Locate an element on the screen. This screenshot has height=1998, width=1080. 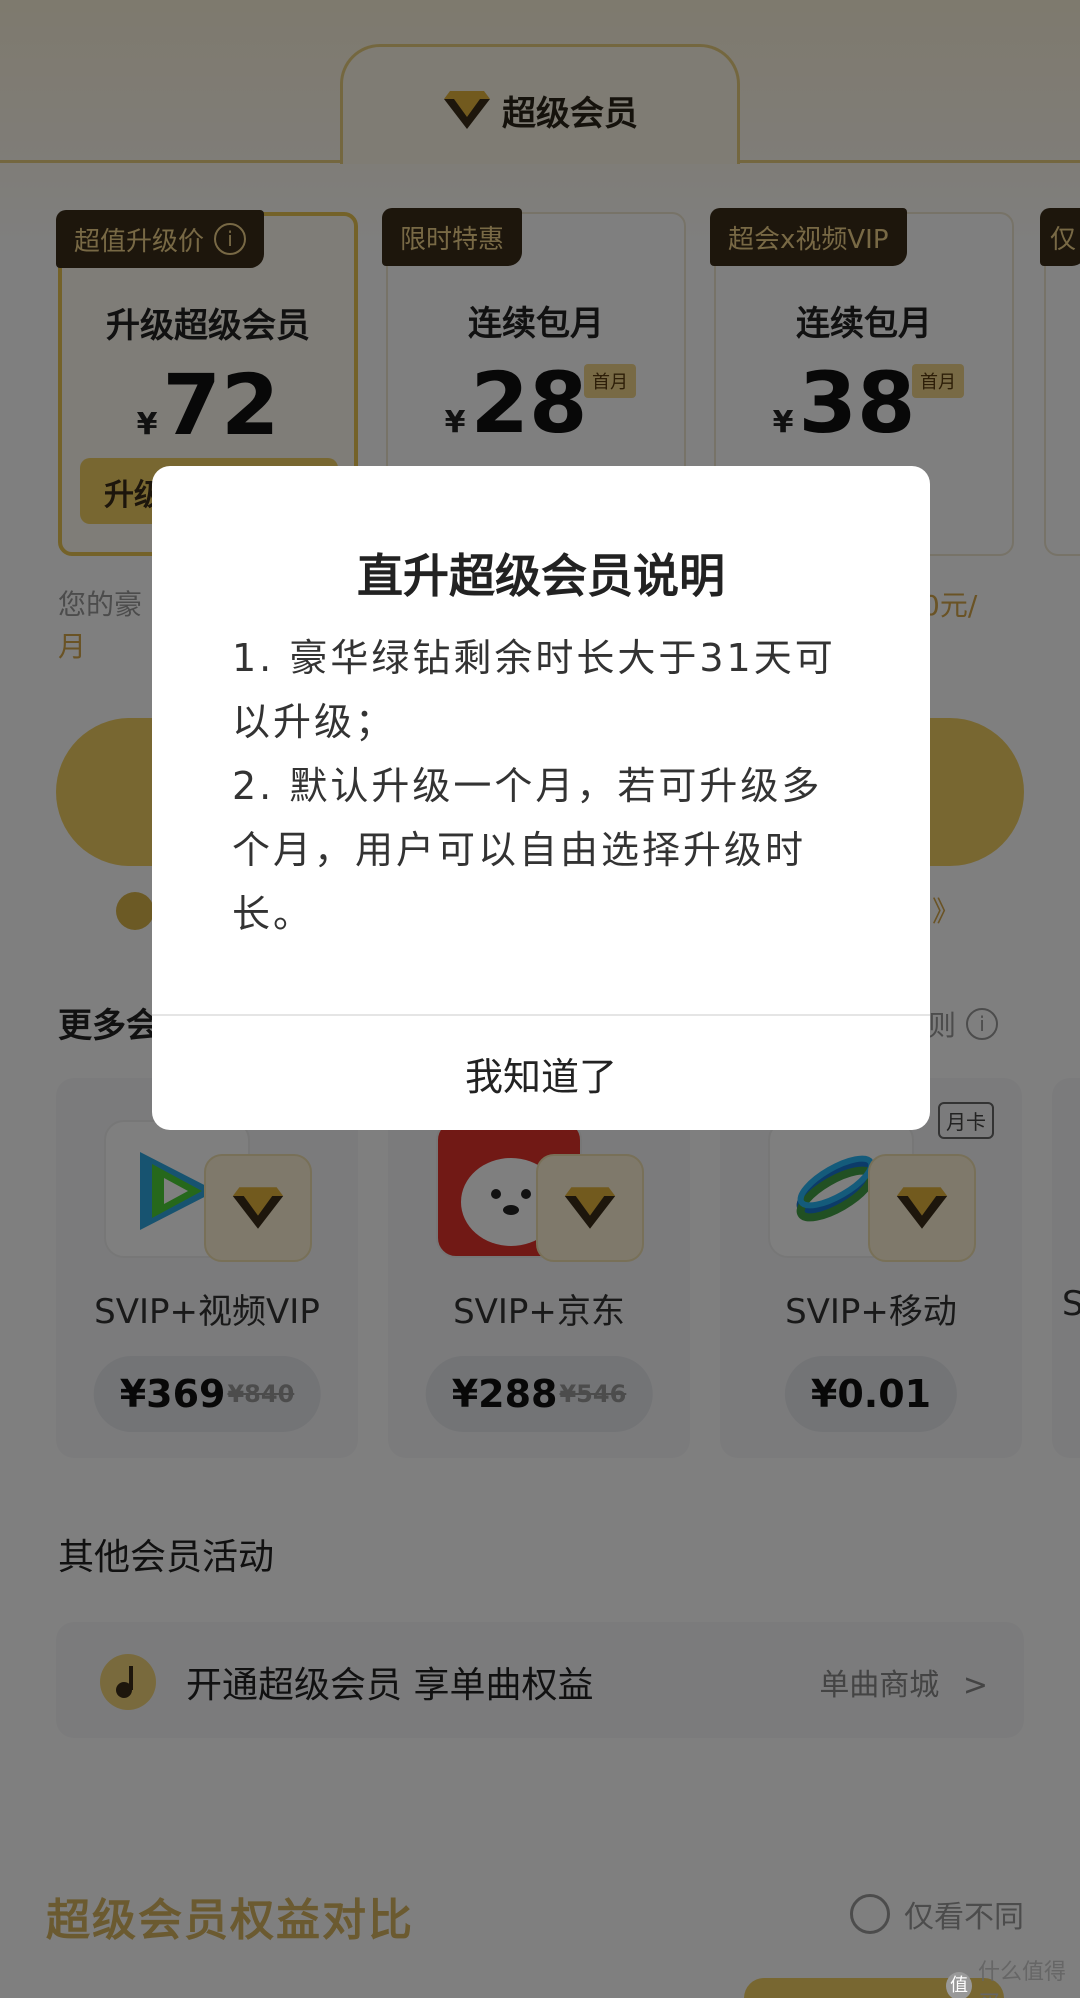
watermark: 值 什么值得买 is located at coordinates (1013, 1976).